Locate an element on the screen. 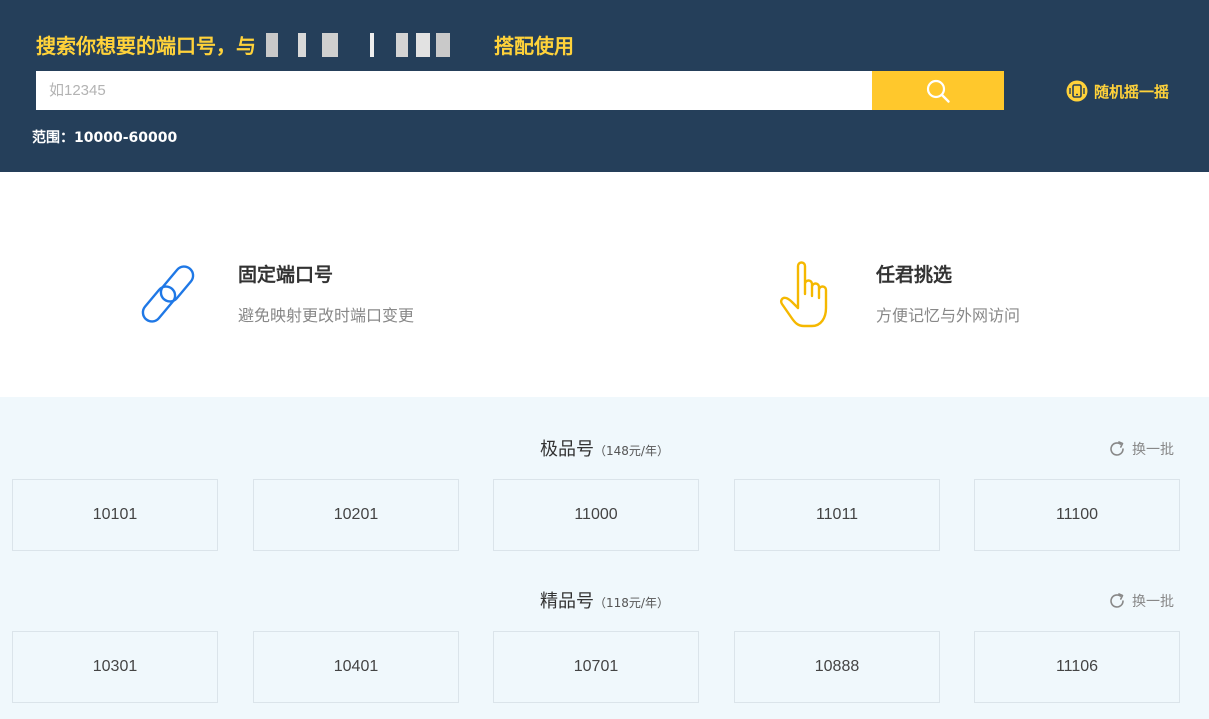 Image resolution: width=1209 pixels, height=719 pixels. port-card: 10701 is located at coordinates (596, 667).